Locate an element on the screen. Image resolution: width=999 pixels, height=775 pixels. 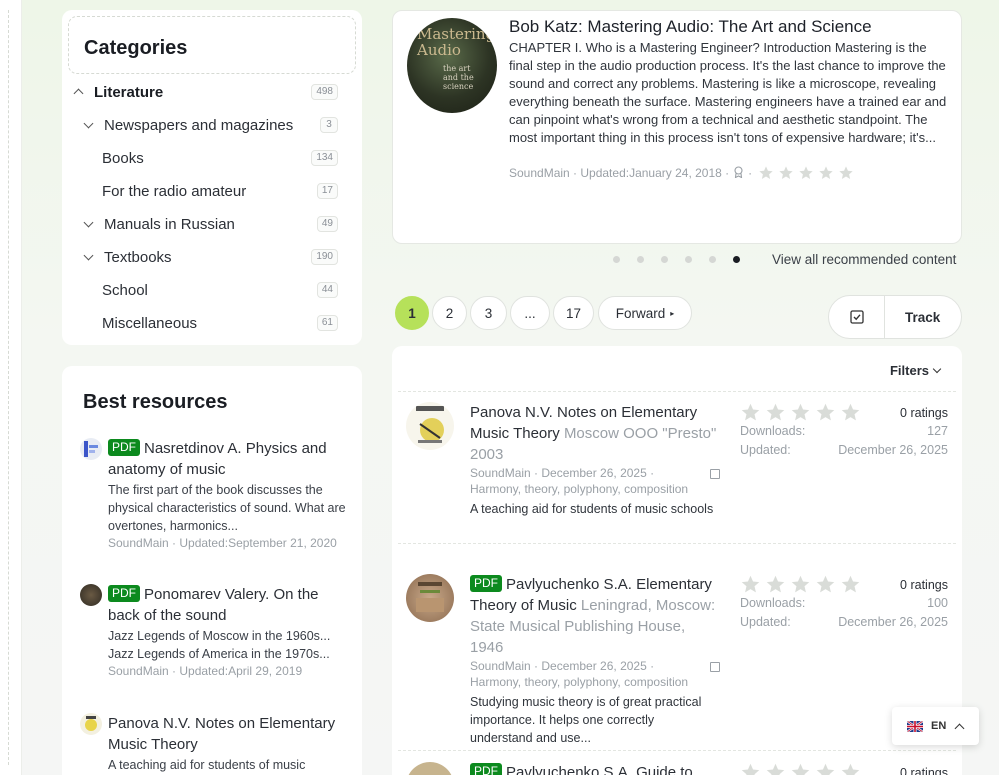
forward-button: Forward ▸ is located at coordinates (645, 313).